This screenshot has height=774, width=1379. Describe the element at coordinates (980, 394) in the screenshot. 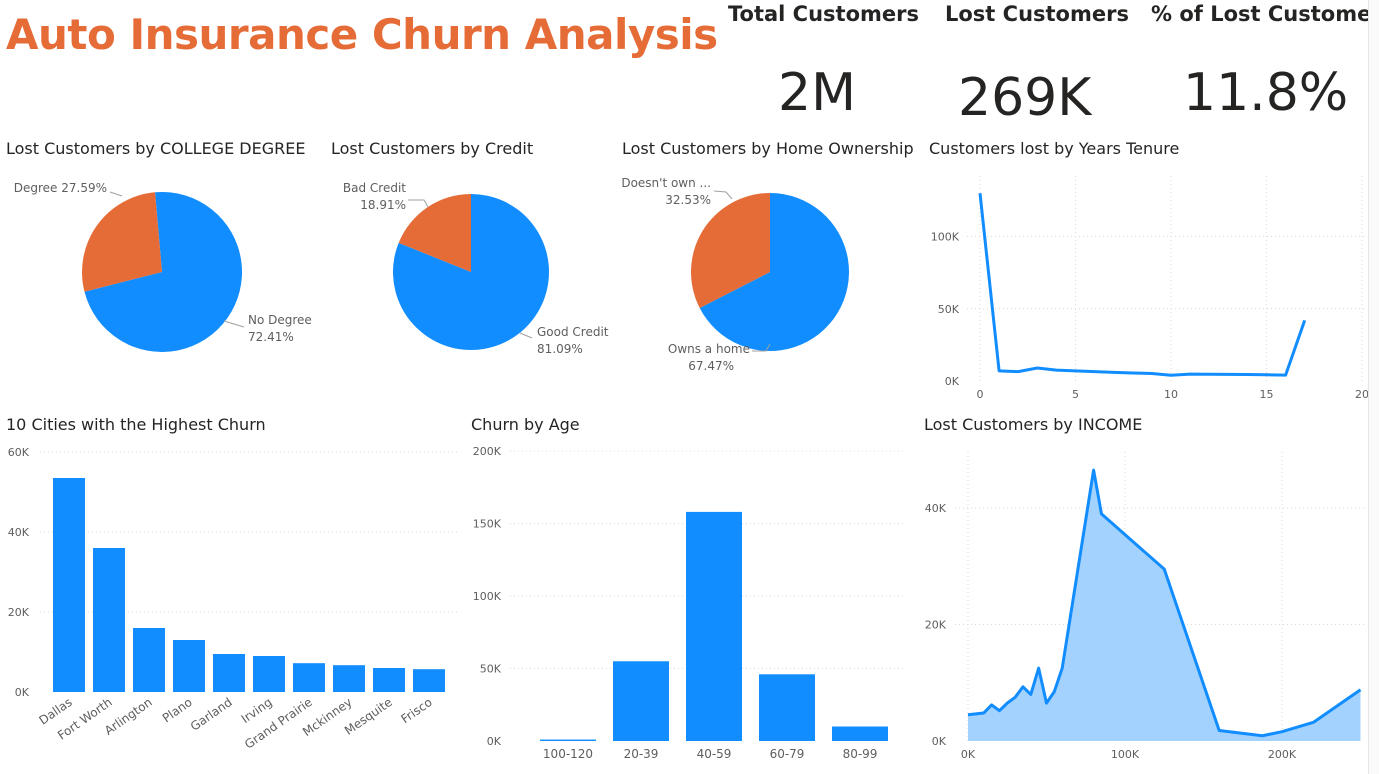

I see `tenure-x-tick-label: 0` at that location.